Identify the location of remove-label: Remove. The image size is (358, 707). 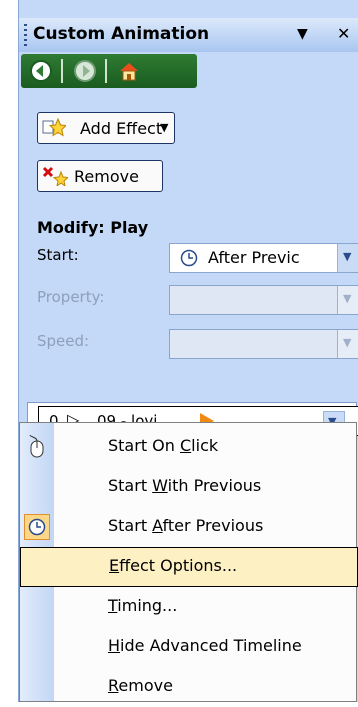
(106, 176).